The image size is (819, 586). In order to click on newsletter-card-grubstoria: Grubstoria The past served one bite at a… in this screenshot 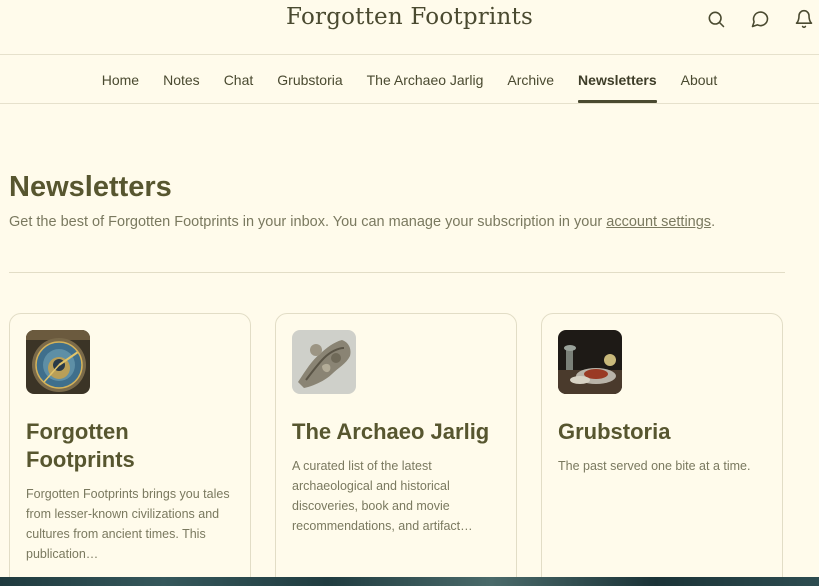, I will do `click(662, 449)`.